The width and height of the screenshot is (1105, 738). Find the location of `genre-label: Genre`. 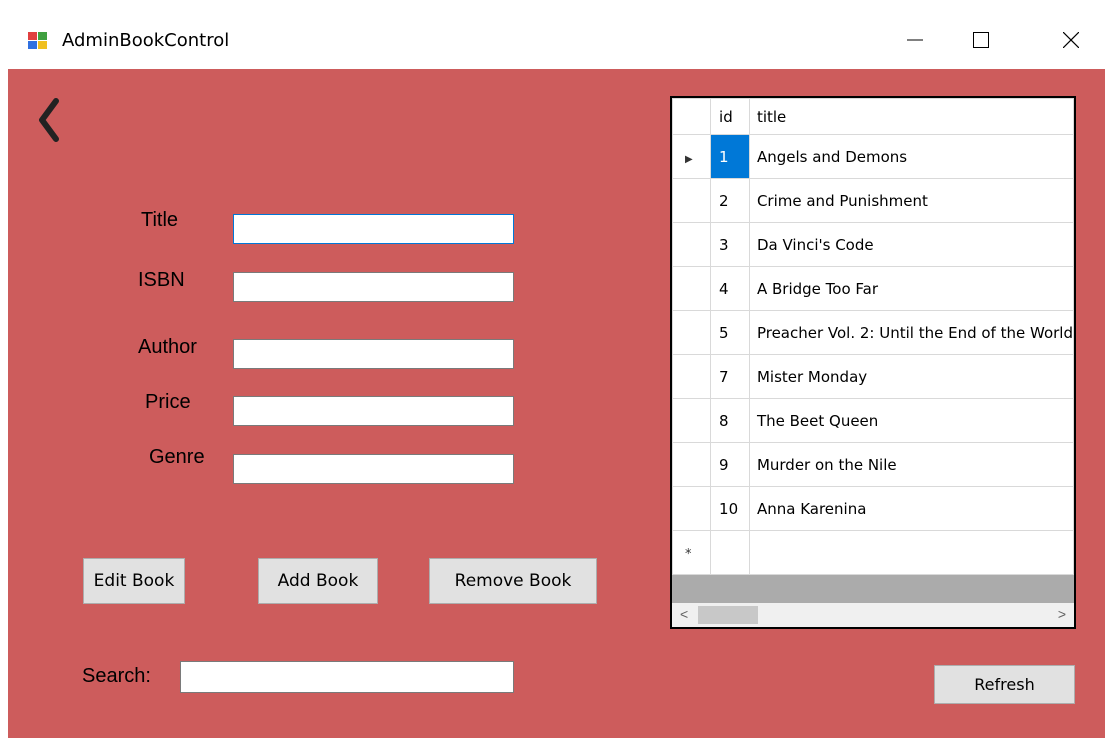

genre-label: Genre is located at coordinates (177, 457).